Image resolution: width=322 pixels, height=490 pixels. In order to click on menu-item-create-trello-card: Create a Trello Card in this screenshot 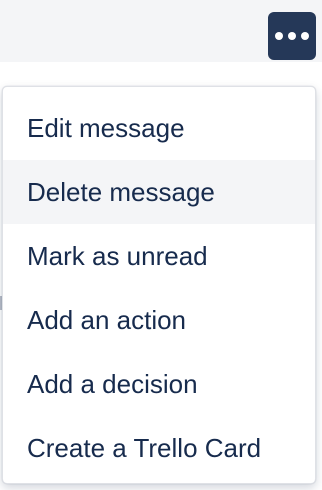, I will do `click(159, 448)`.